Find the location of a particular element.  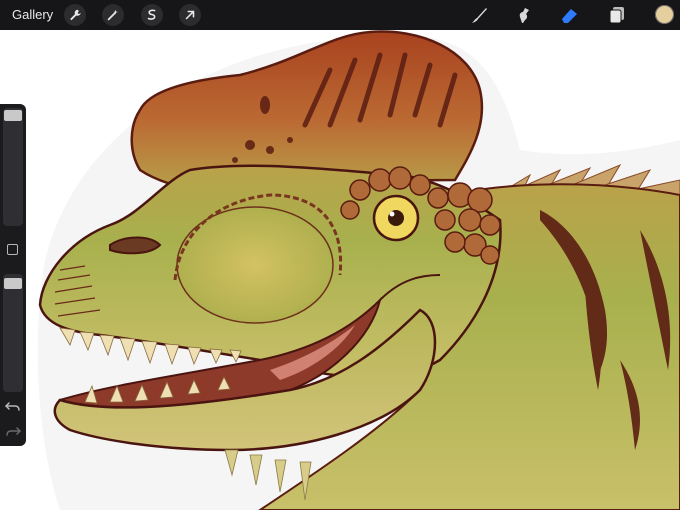

modify-button is located at coordinates (12, 249).